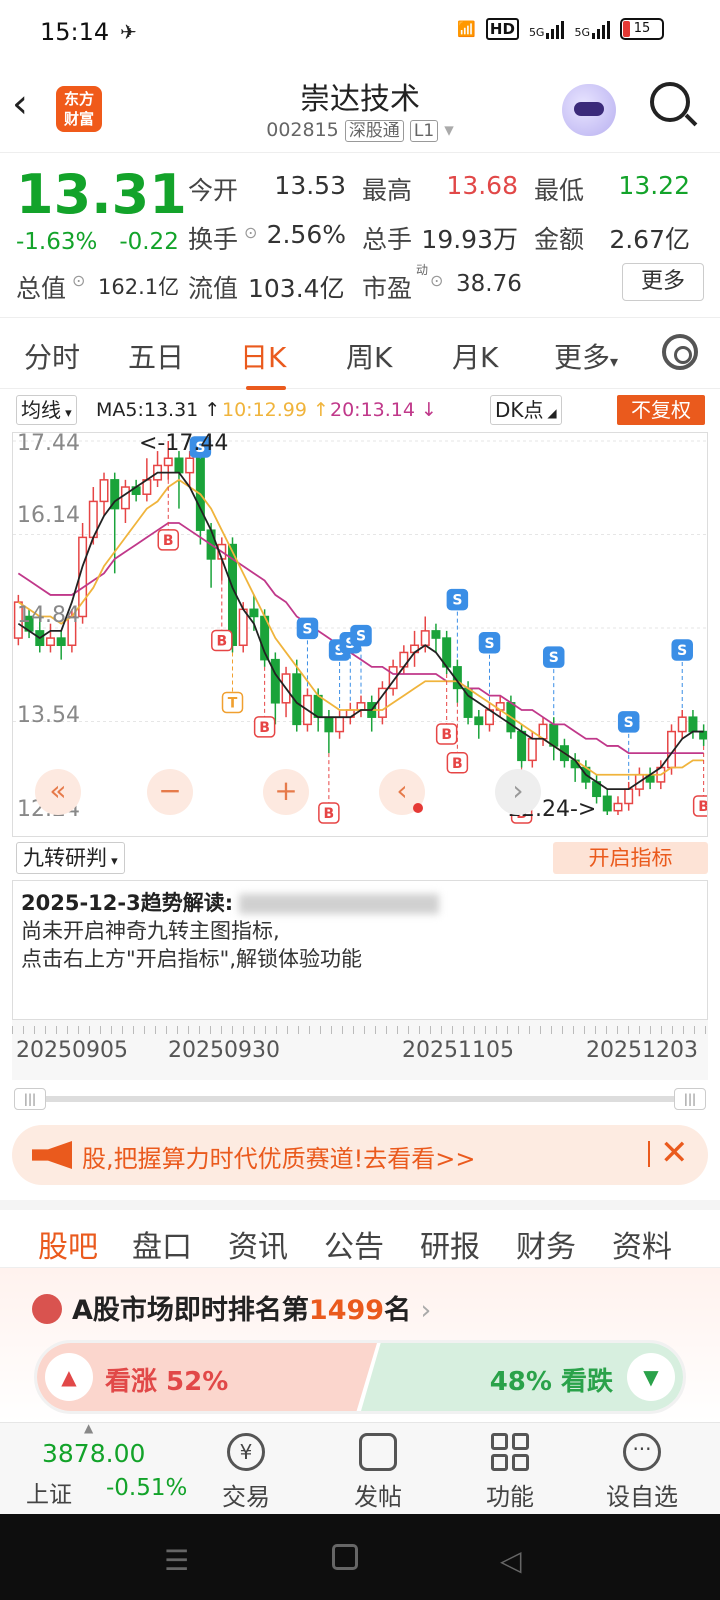  What do you see at coordinates (661, 410) in the screenshot?
I see `restore-mode-button: 不复权` at bounding box center [661, 410].